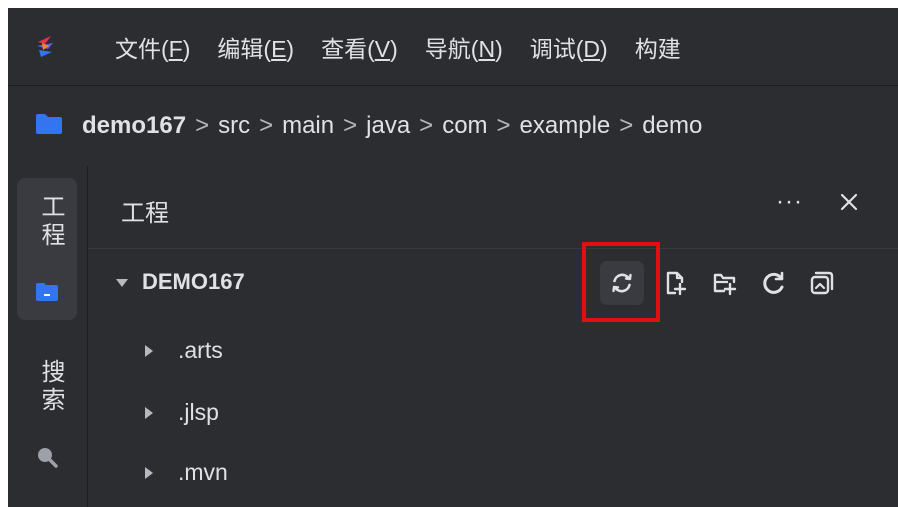  Describe the element at coordinates (359, 47) in the screenshot. I see `menu-view: 查看(V)` at that location.